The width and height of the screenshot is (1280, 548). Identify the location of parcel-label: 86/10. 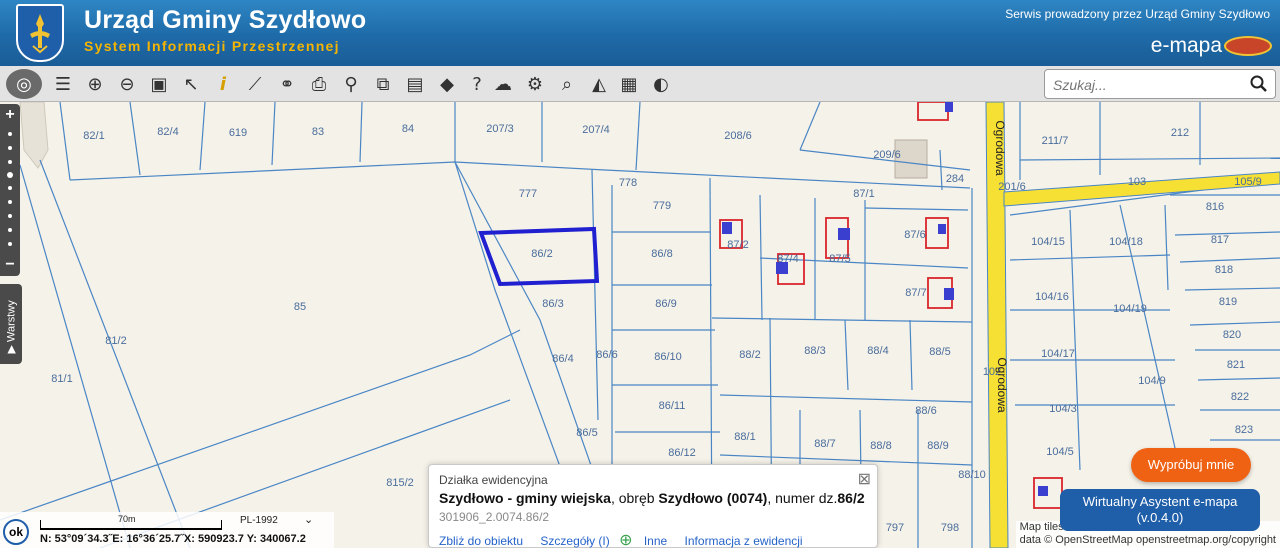
(668, 357).